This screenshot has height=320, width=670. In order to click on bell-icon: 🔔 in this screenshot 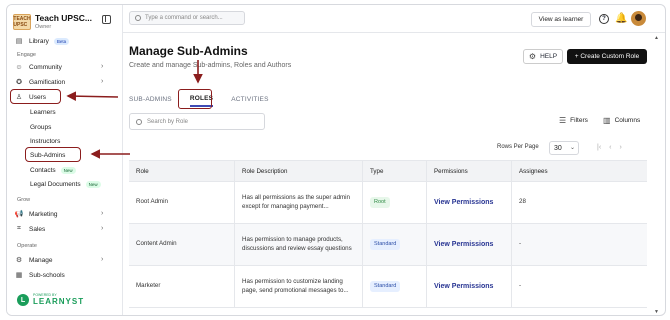, I will do `click(621, 18)`.